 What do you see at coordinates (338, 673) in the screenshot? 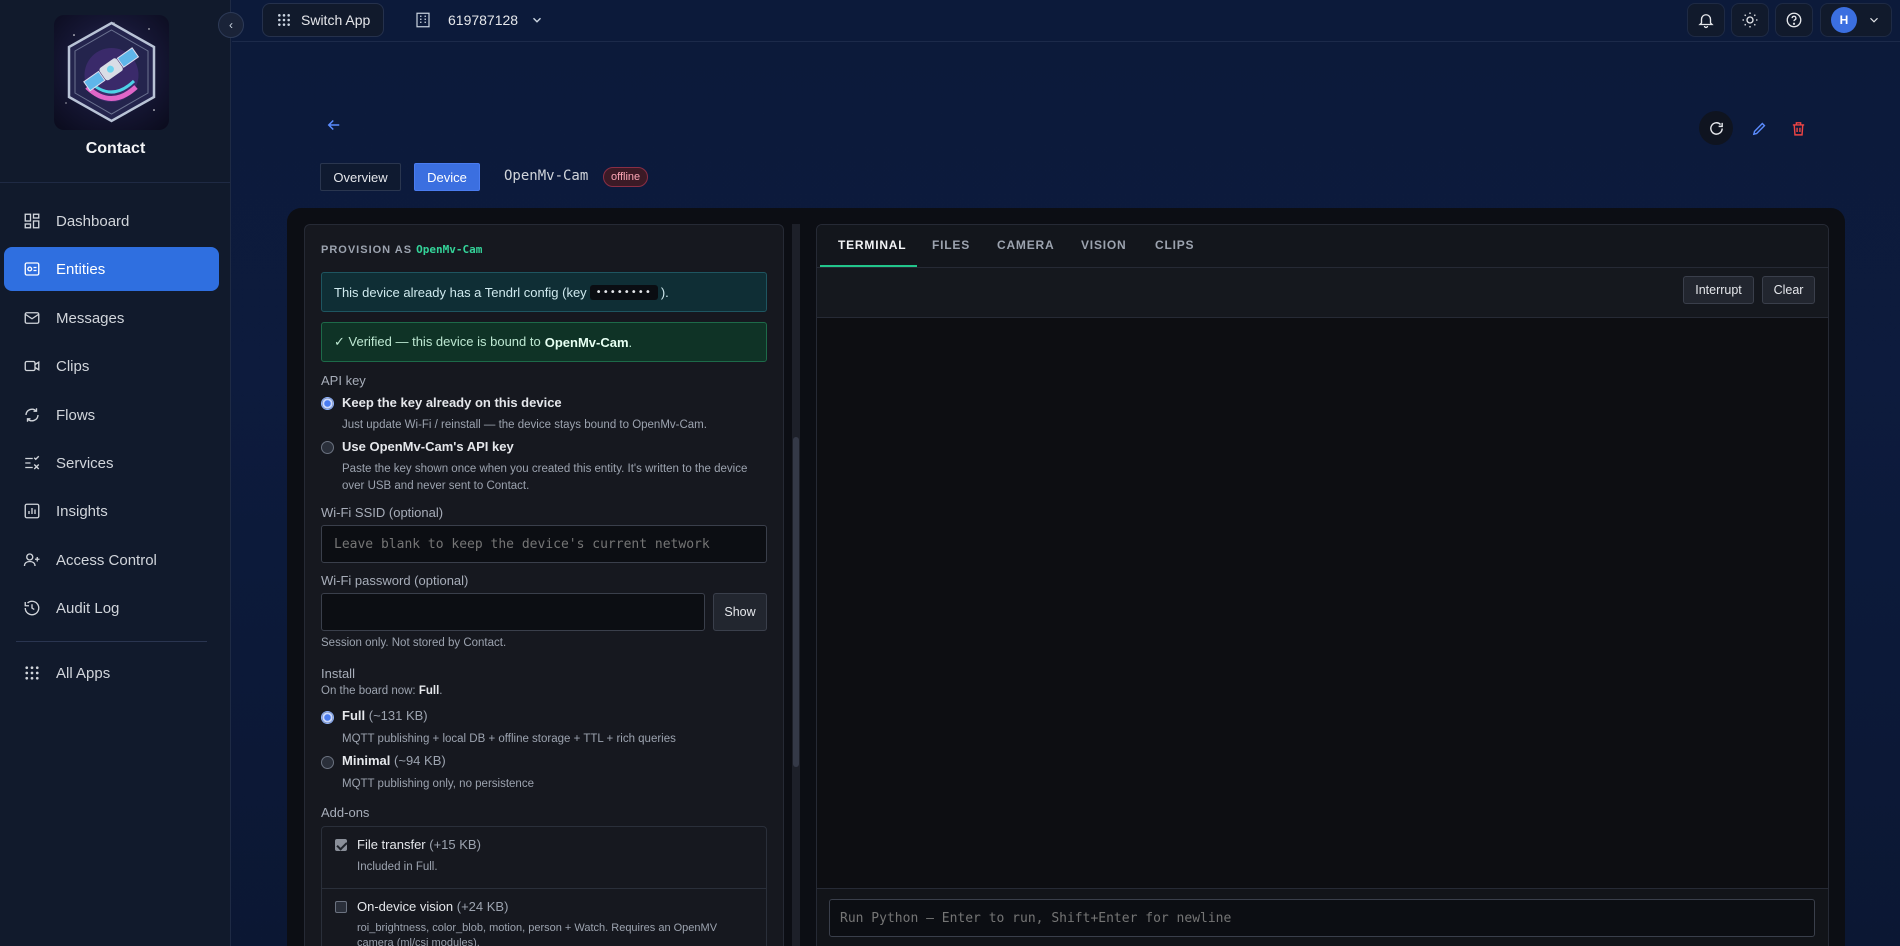
I see `install-label: Install` at bounding box center [338, 673].